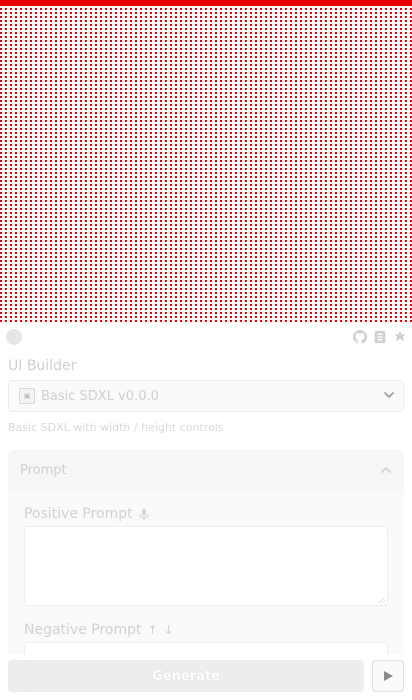 Image resolution: width=412 pixels, height=700 pixels. I want to click on prompt-panel-header: Prompt, so click(206, 470).